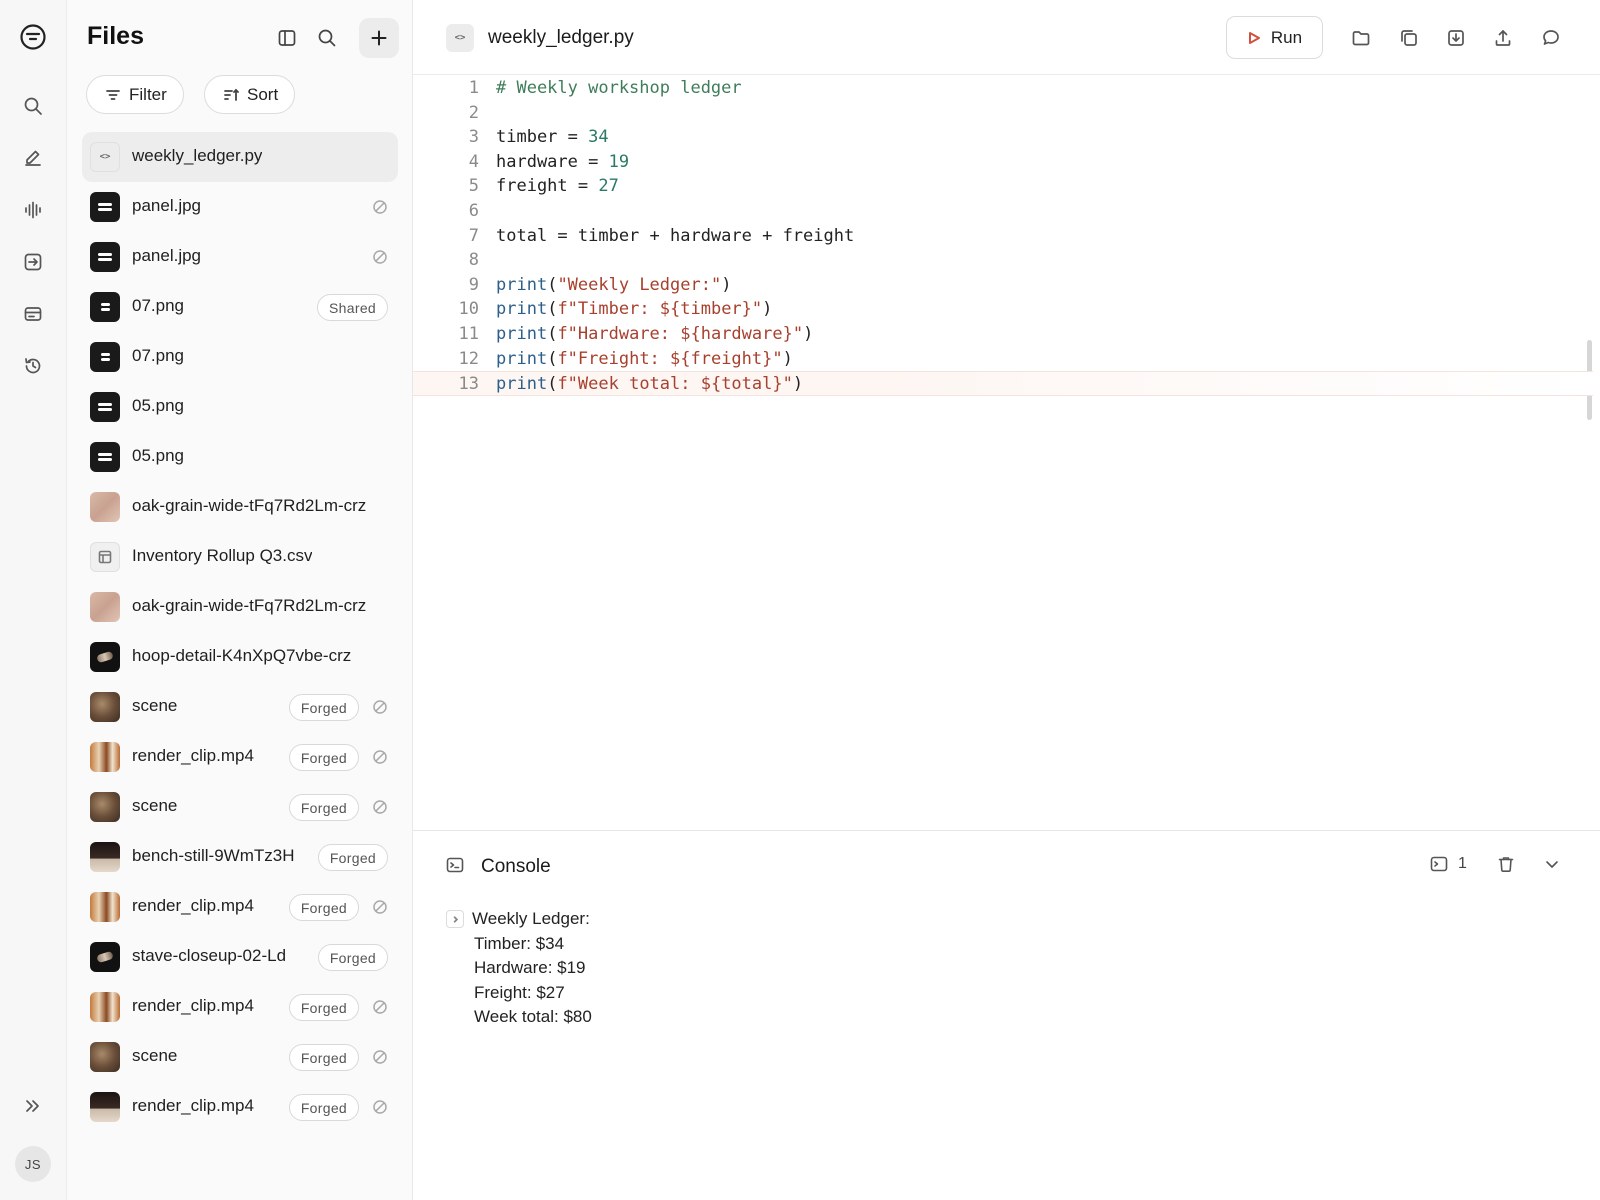 Image resolution: width=1600 pixels, height=1200 pixels. I want to click on sort-button: Sort, so click(250, 94).